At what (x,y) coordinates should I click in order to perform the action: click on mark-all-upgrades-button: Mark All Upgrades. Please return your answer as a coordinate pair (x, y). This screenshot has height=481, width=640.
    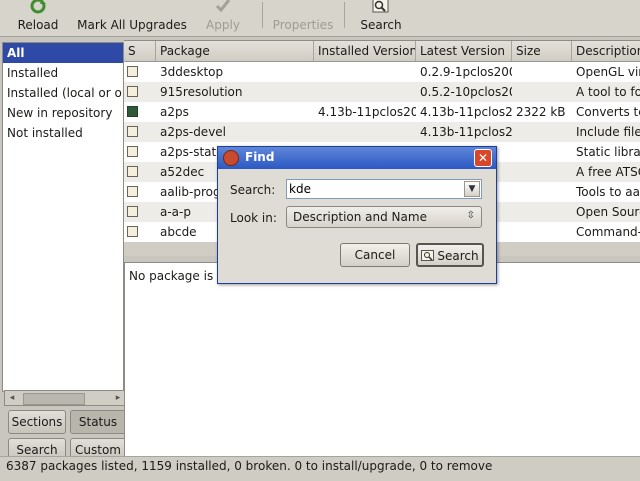
    Looking at the image, I should click on (132, 18).